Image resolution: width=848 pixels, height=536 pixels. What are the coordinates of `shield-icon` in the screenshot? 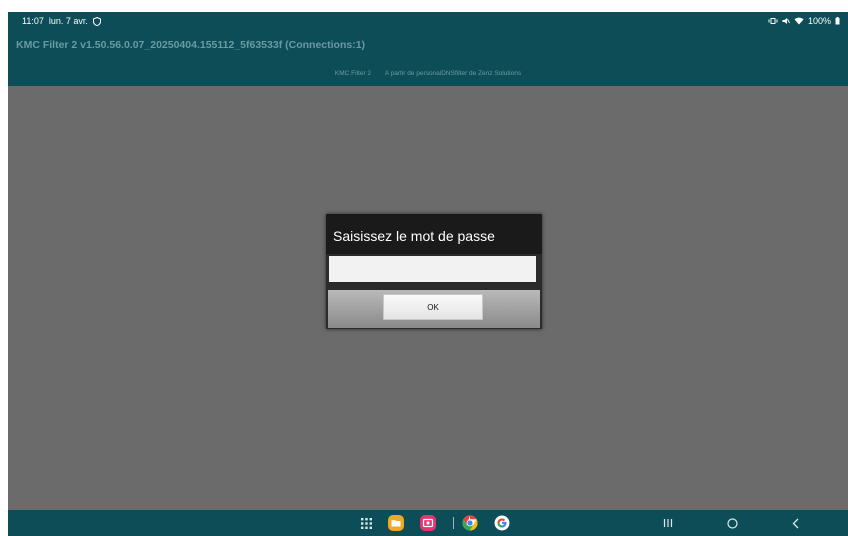 It's located at (96, 21).